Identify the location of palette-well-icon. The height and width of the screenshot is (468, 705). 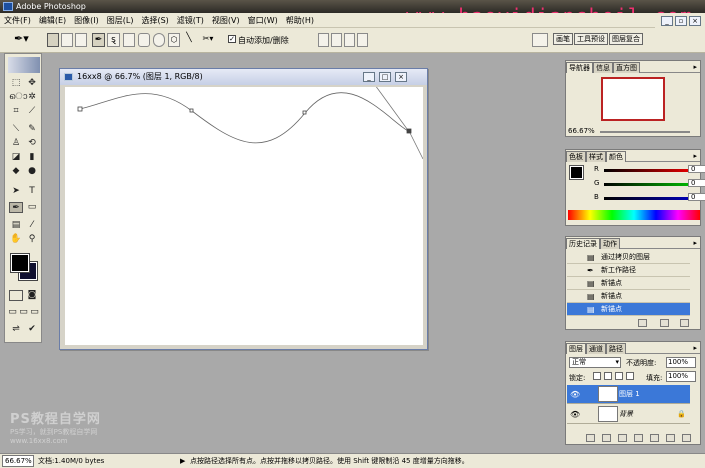
(540, 40).